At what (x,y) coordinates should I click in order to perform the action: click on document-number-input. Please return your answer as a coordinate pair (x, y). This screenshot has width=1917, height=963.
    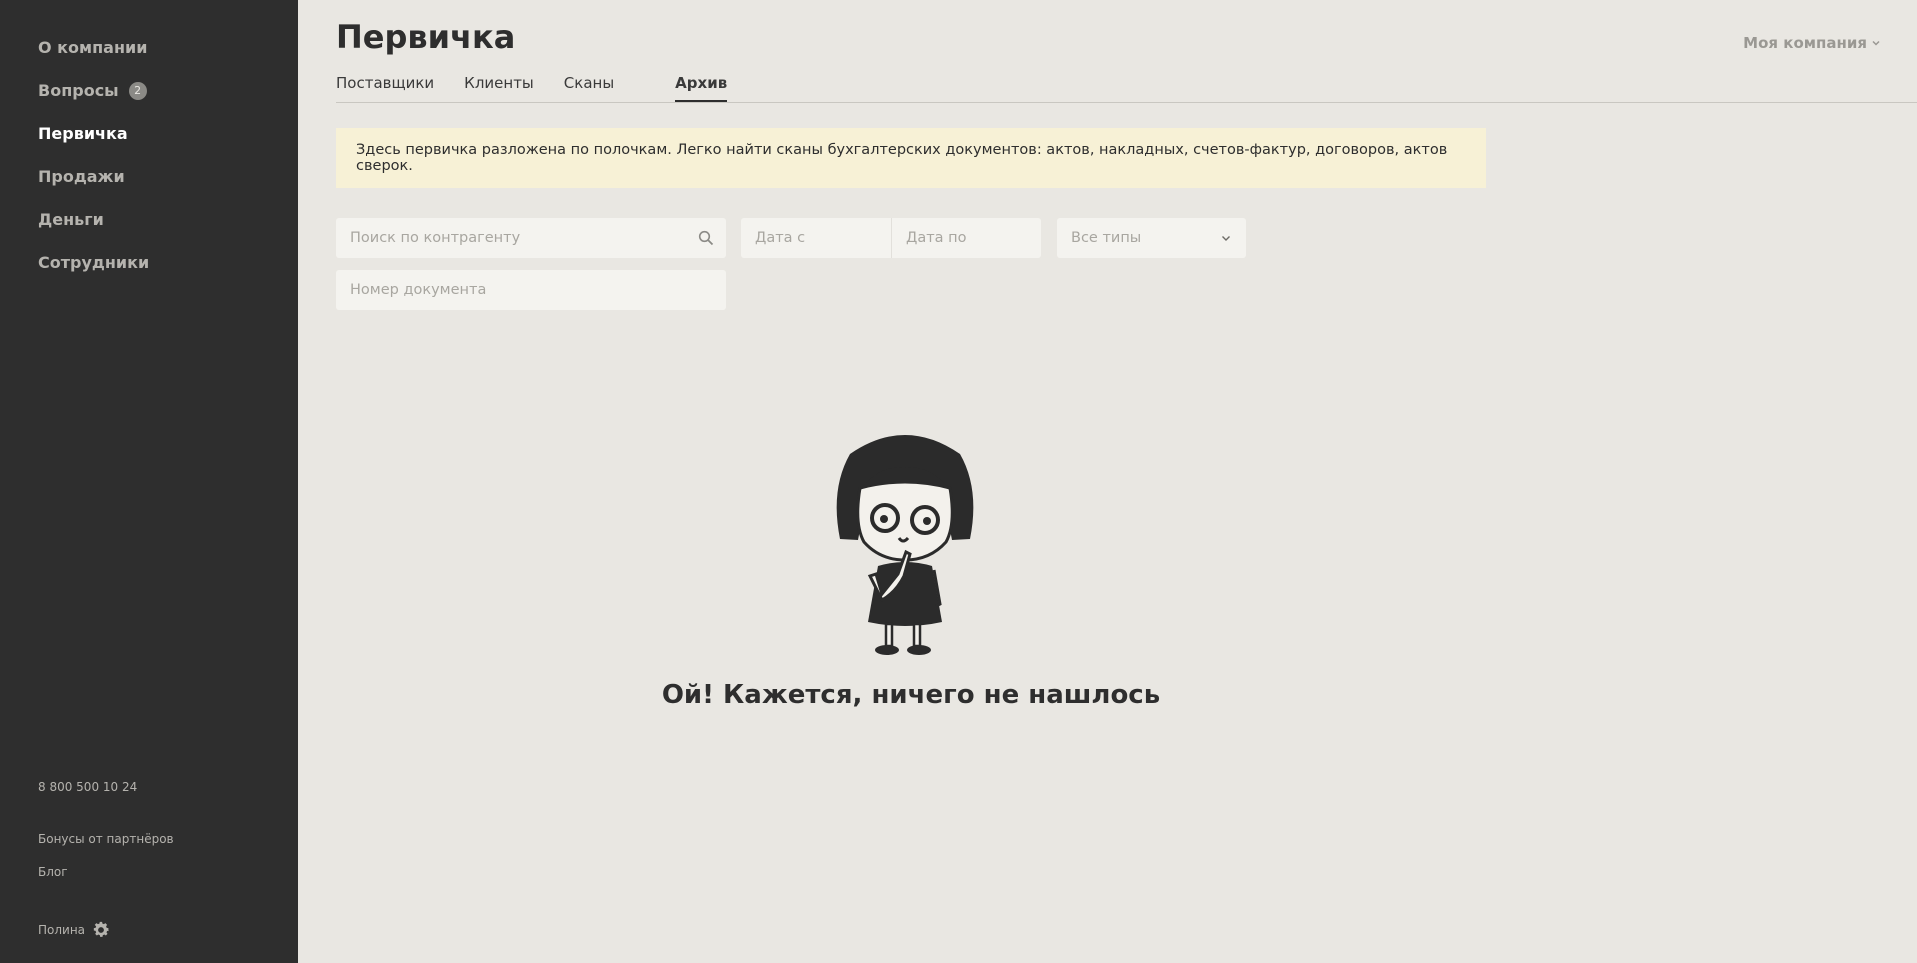
    Looking at the image, I should click on (538, 290).